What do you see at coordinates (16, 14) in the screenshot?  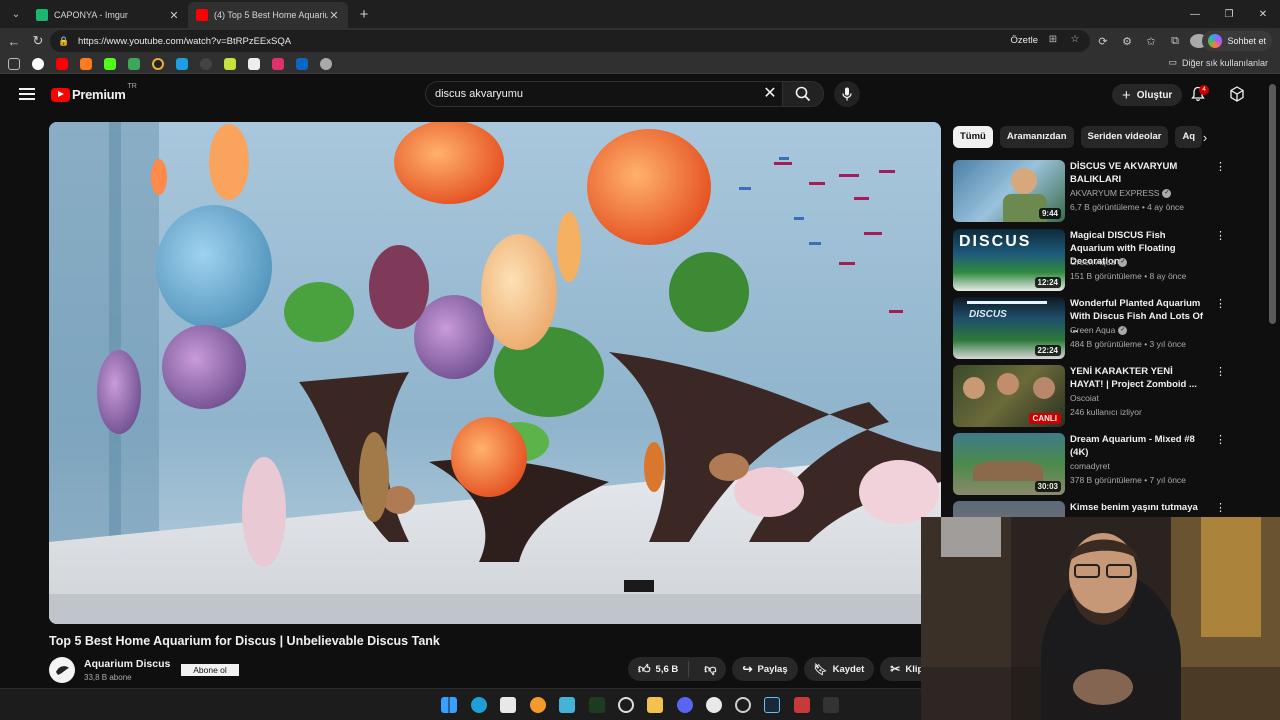 I see `tab-actions-icon: ⌄` at bounding box center [16, 14].